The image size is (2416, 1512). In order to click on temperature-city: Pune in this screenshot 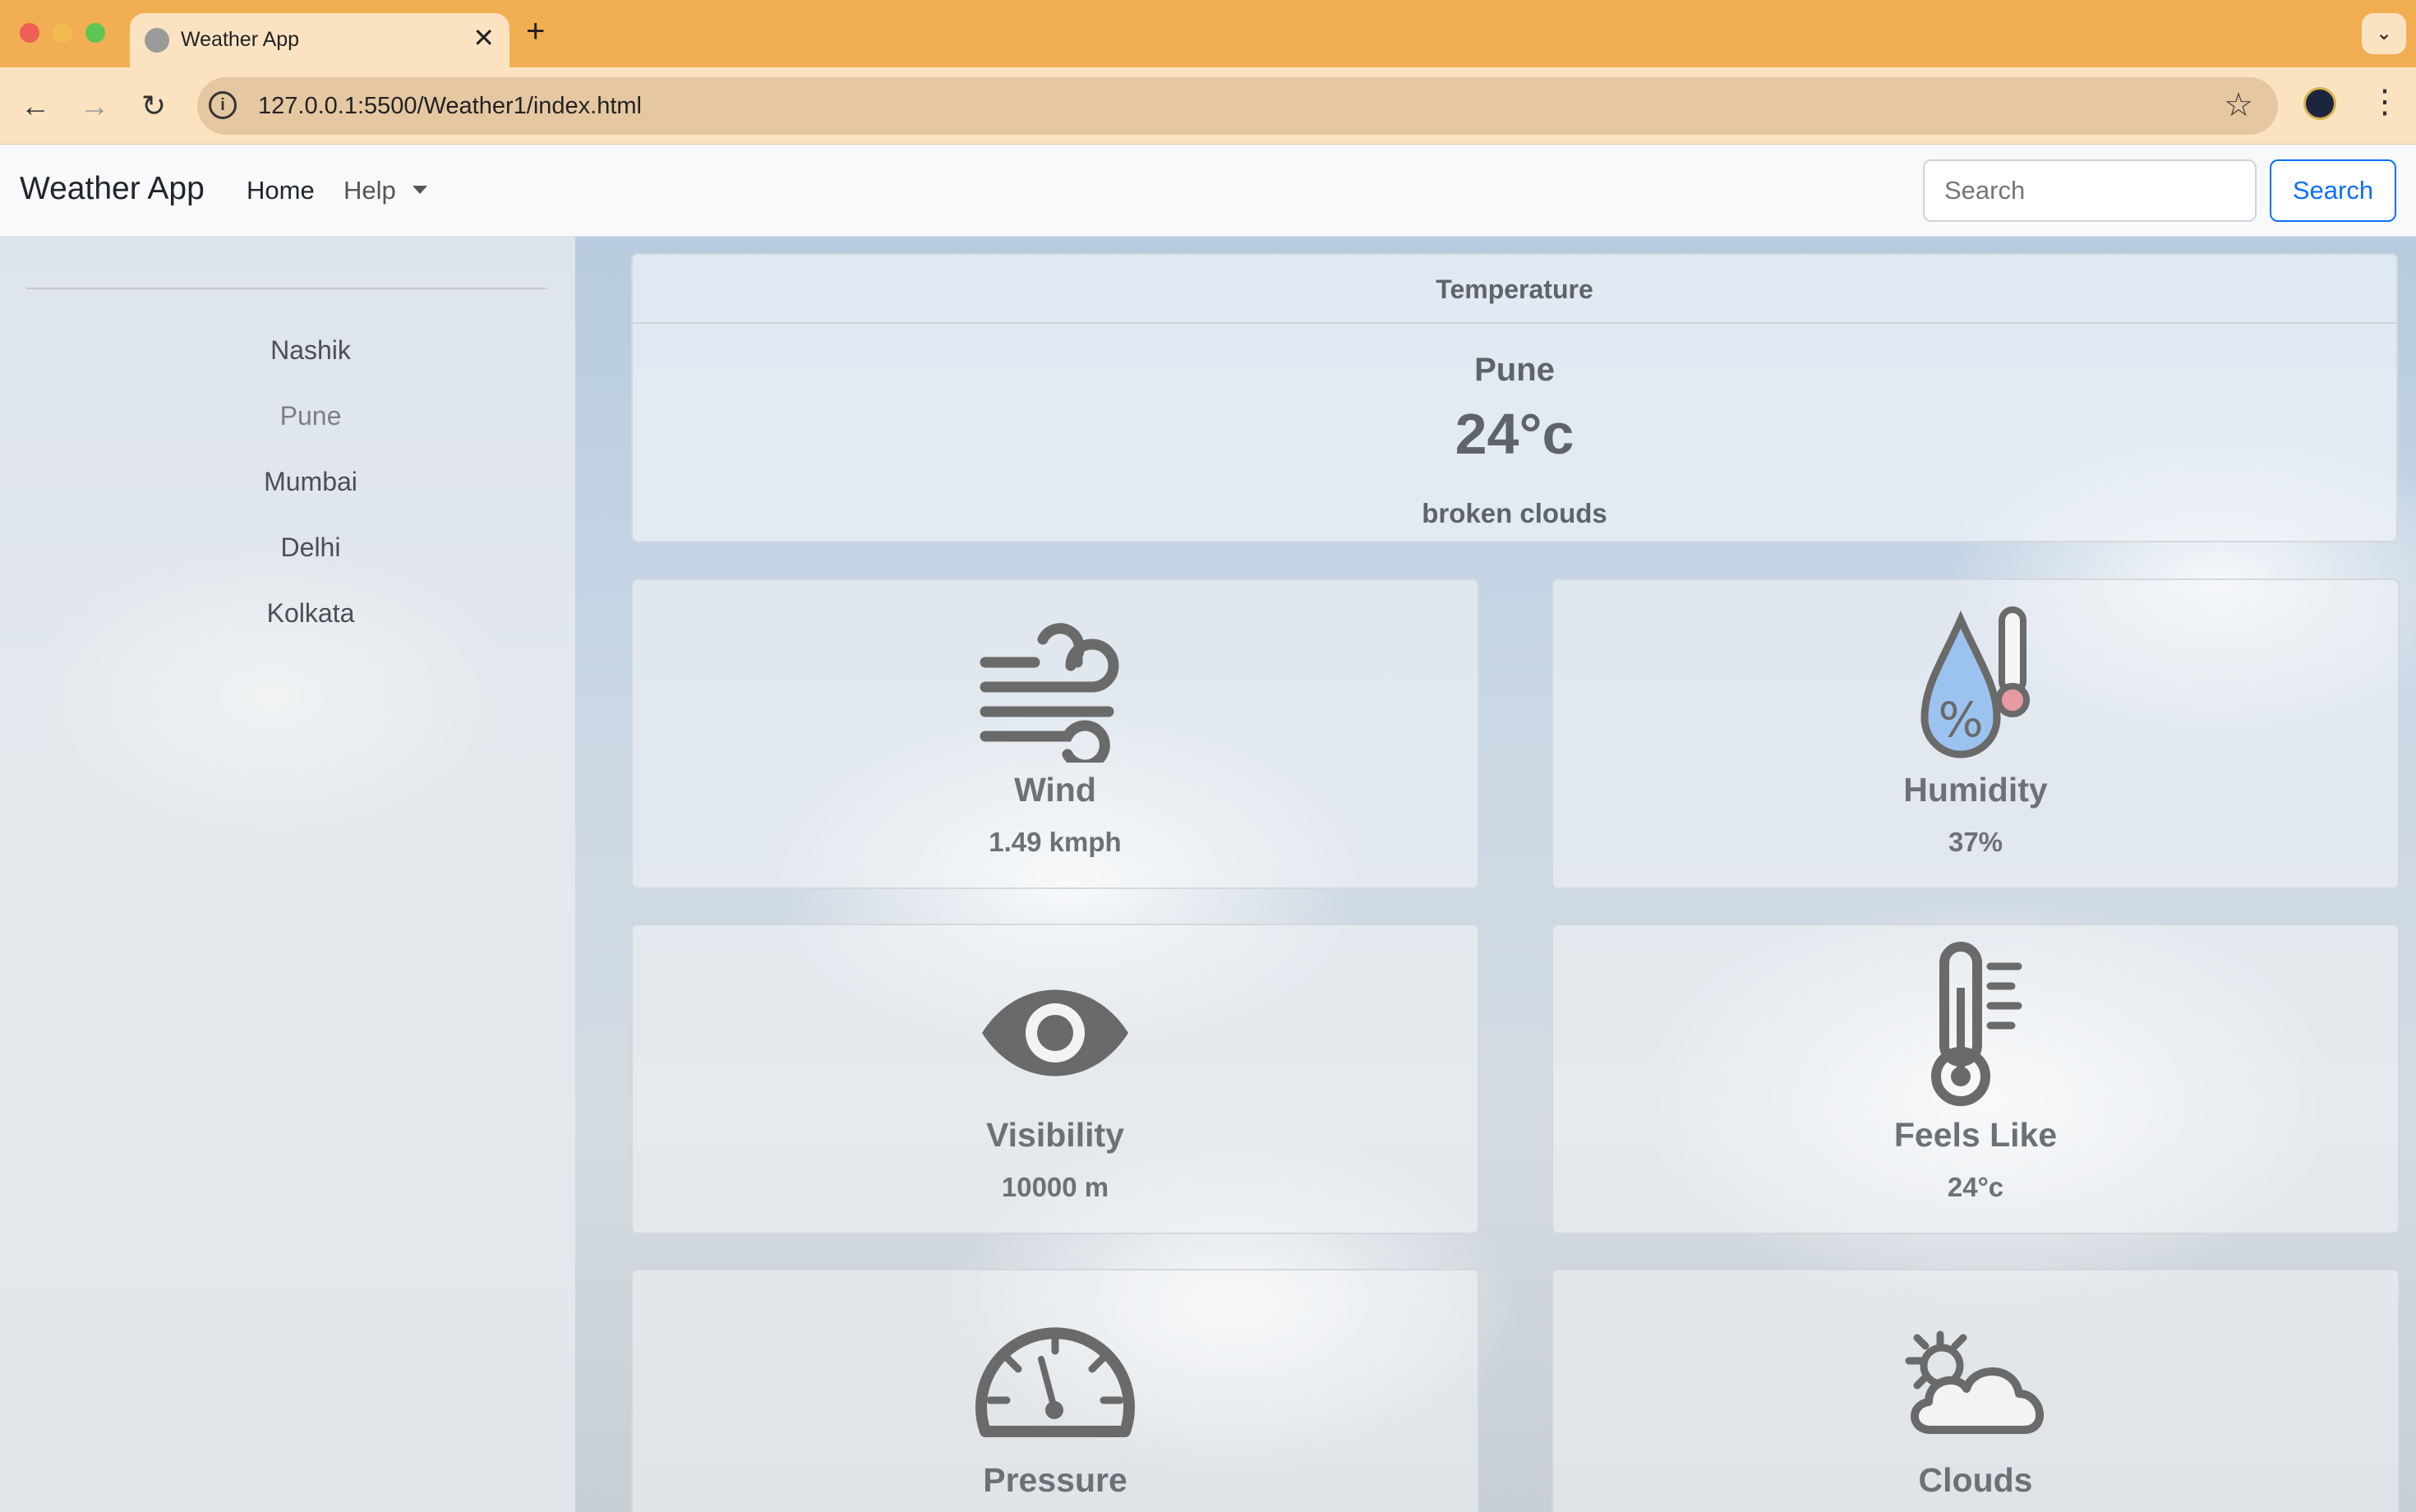, I will do `click(1515, 370)`.